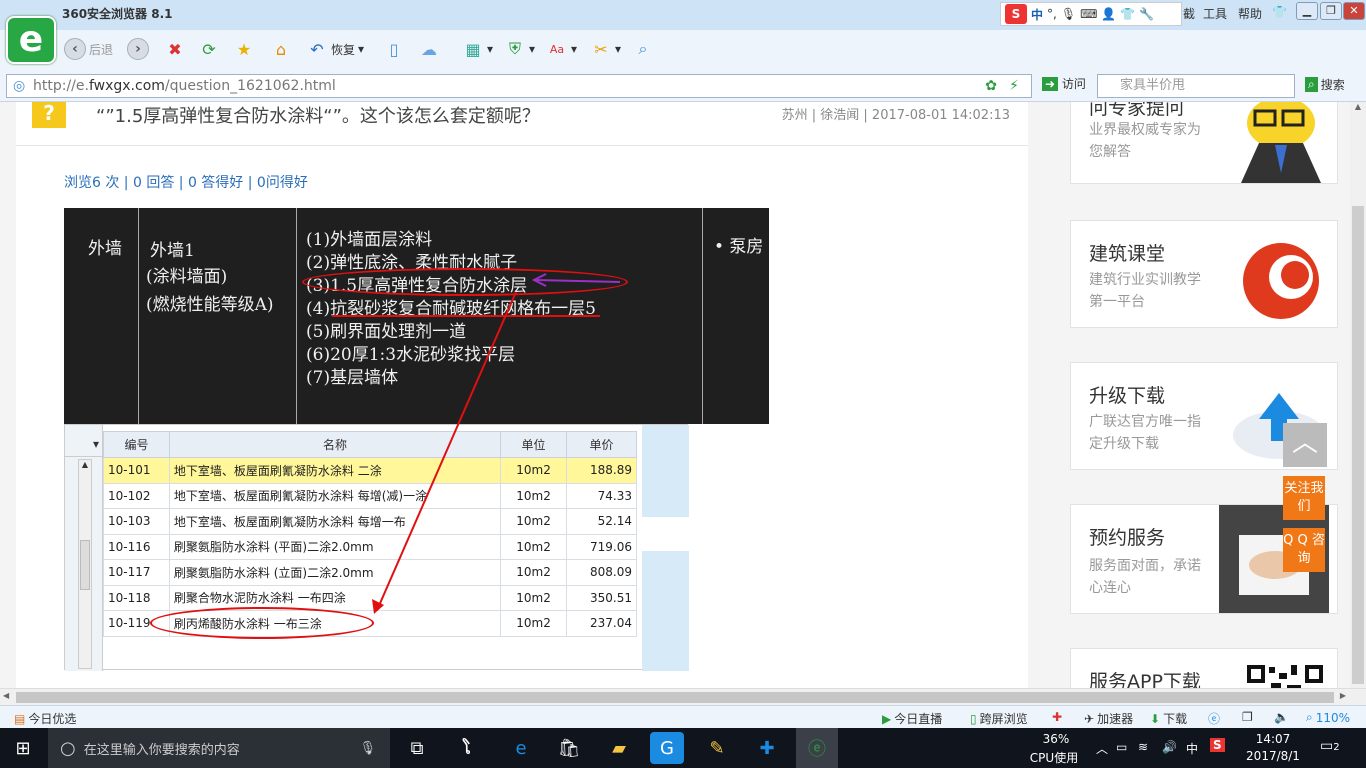 The height and width of the screenshot is (768, 1366). What do you see at coordinates (569, 748) in the screenshot?
I see `store-icon: 🛍` at bounding box center [569, 748].